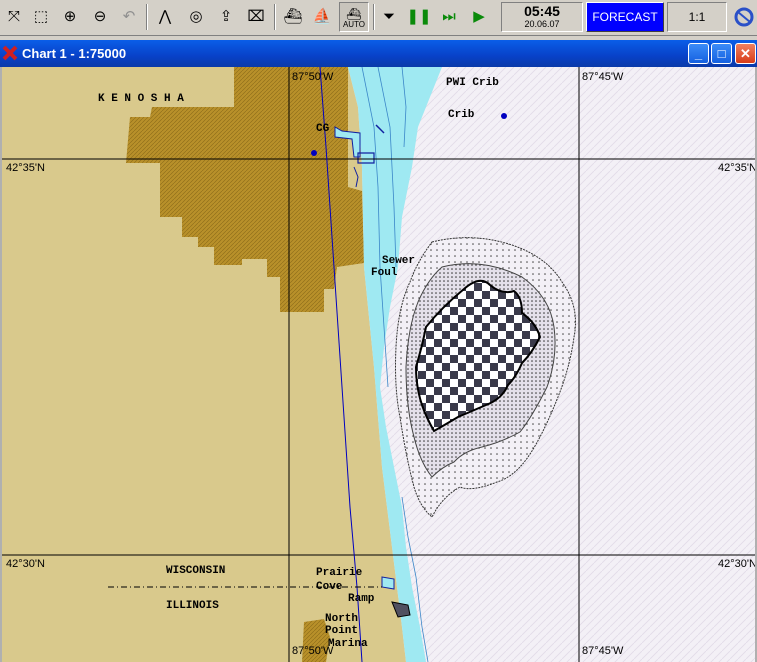  I want to click on kenosha-label: K E N O S H A, so click(141, 99).